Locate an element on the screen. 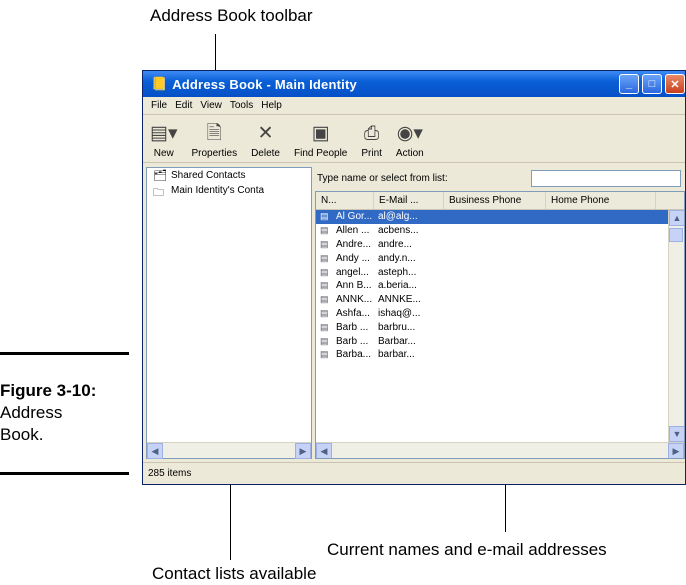 This screenshot has height=585, width=686. new-button-label: New is located at coordinates (163, 153).